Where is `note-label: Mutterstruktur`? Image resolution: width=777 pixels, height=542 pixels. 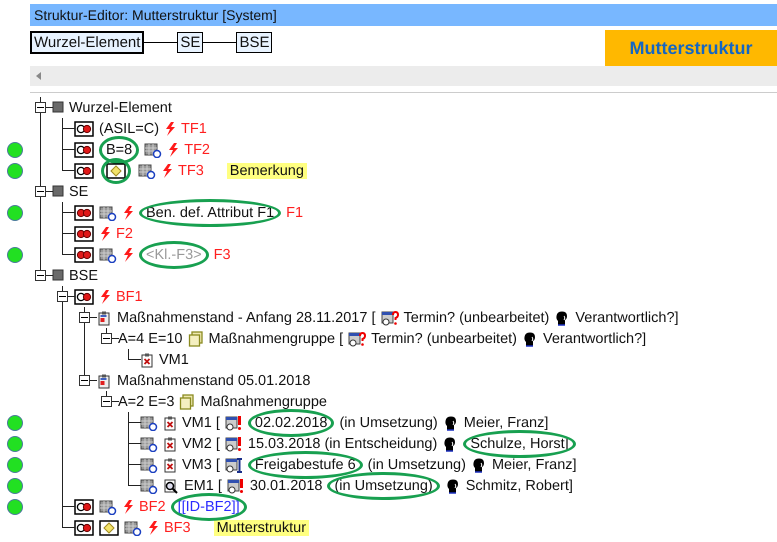
note-label: Mutterstruktur is located at coordinates (262, 528).